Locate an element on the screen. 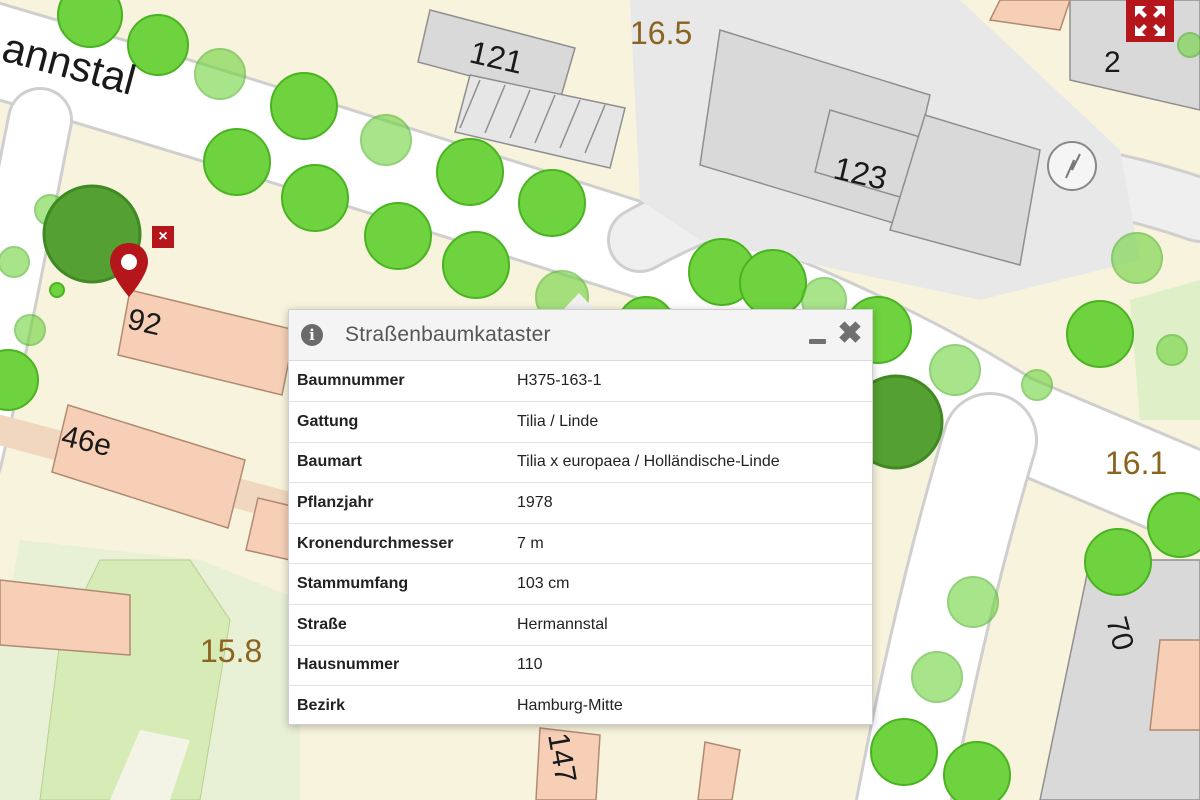  attribute-key: Stammumfang is located at coordinates (399, 584).